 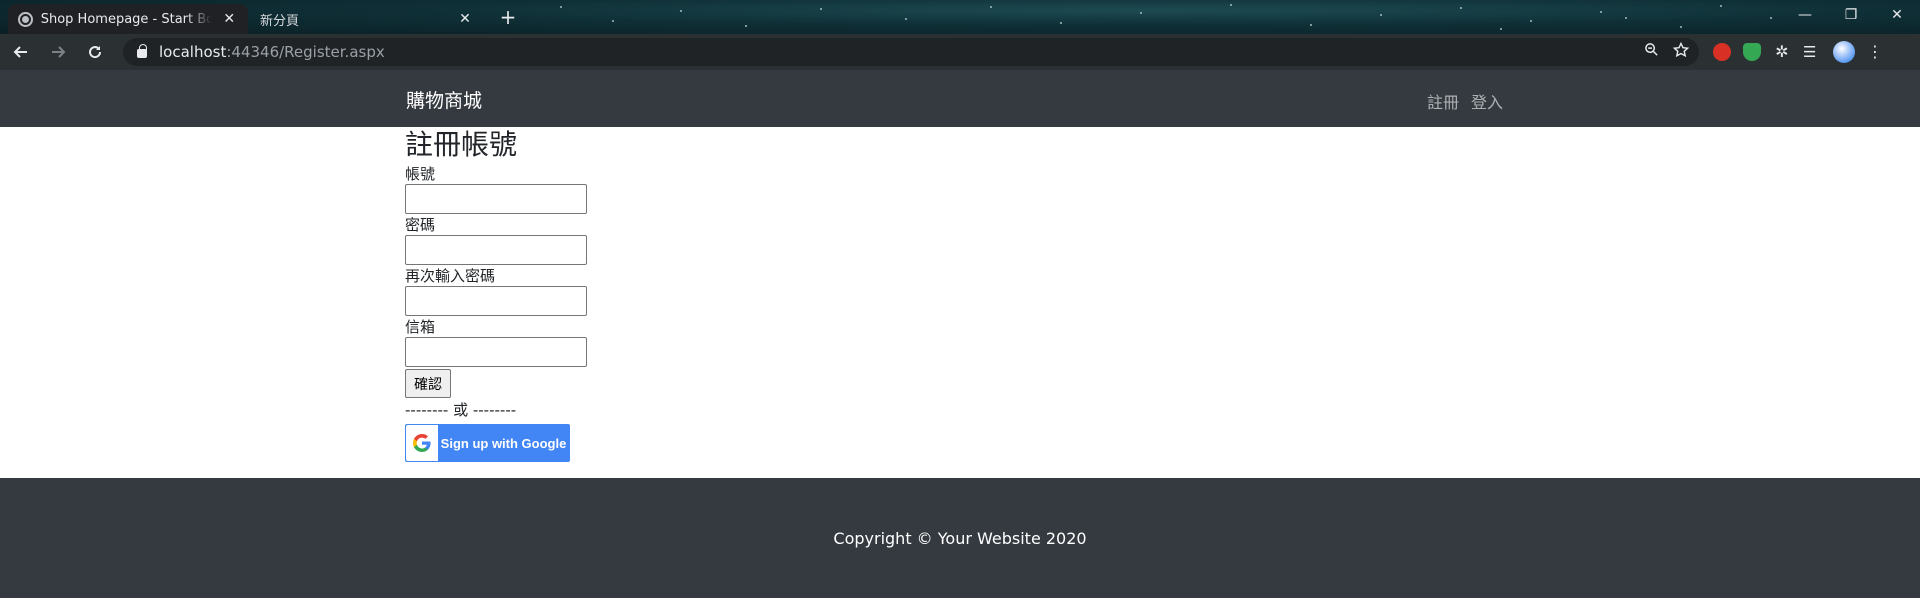 What do you see at coordinates (420, 225) in the screenshot?
I see `password-label: 密碼` at bounding box center [420, 225].